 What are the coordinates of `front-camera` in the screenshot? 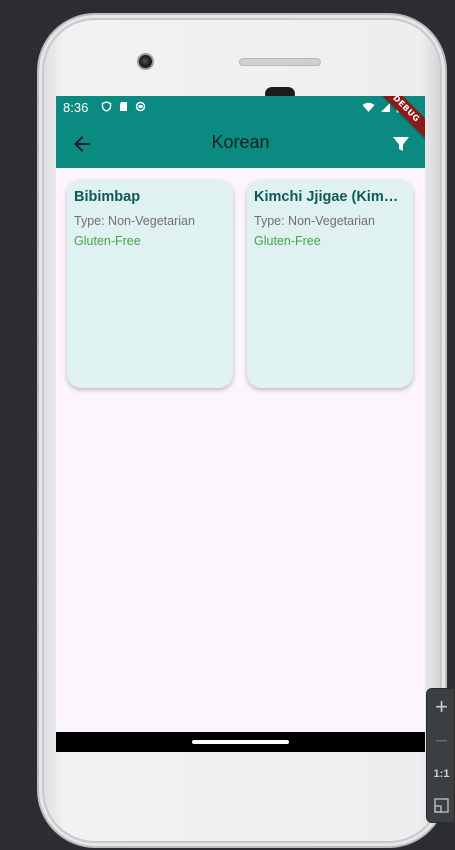 It's located at (145, 61).